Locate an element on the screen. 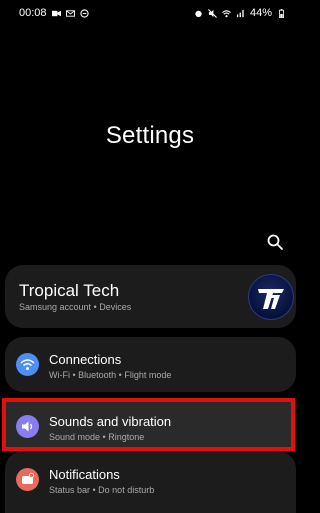 This screenshot has width=320, height=513. circle-minus-icon is located at coordinates (84, 13).